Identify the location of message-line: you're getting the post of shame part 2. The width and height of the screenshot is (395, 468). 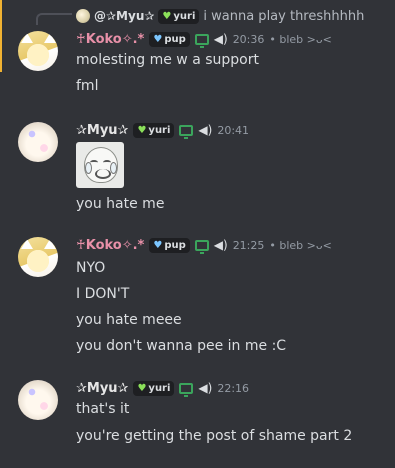
(214, 436).